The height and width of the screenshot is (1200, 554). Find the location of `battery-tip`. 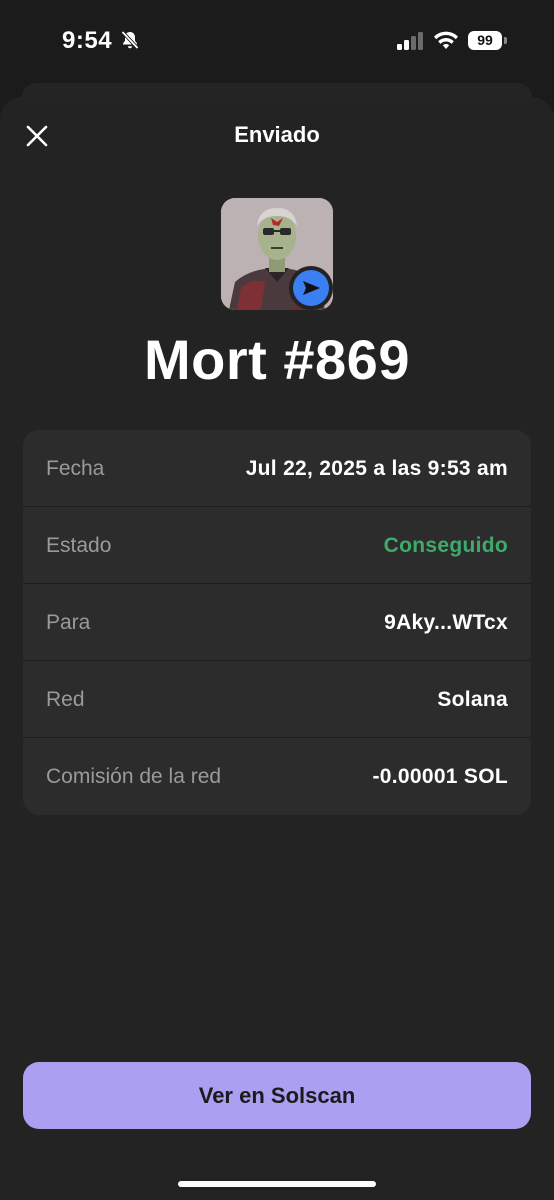

battery-tip is located at coordinates (505, 40).